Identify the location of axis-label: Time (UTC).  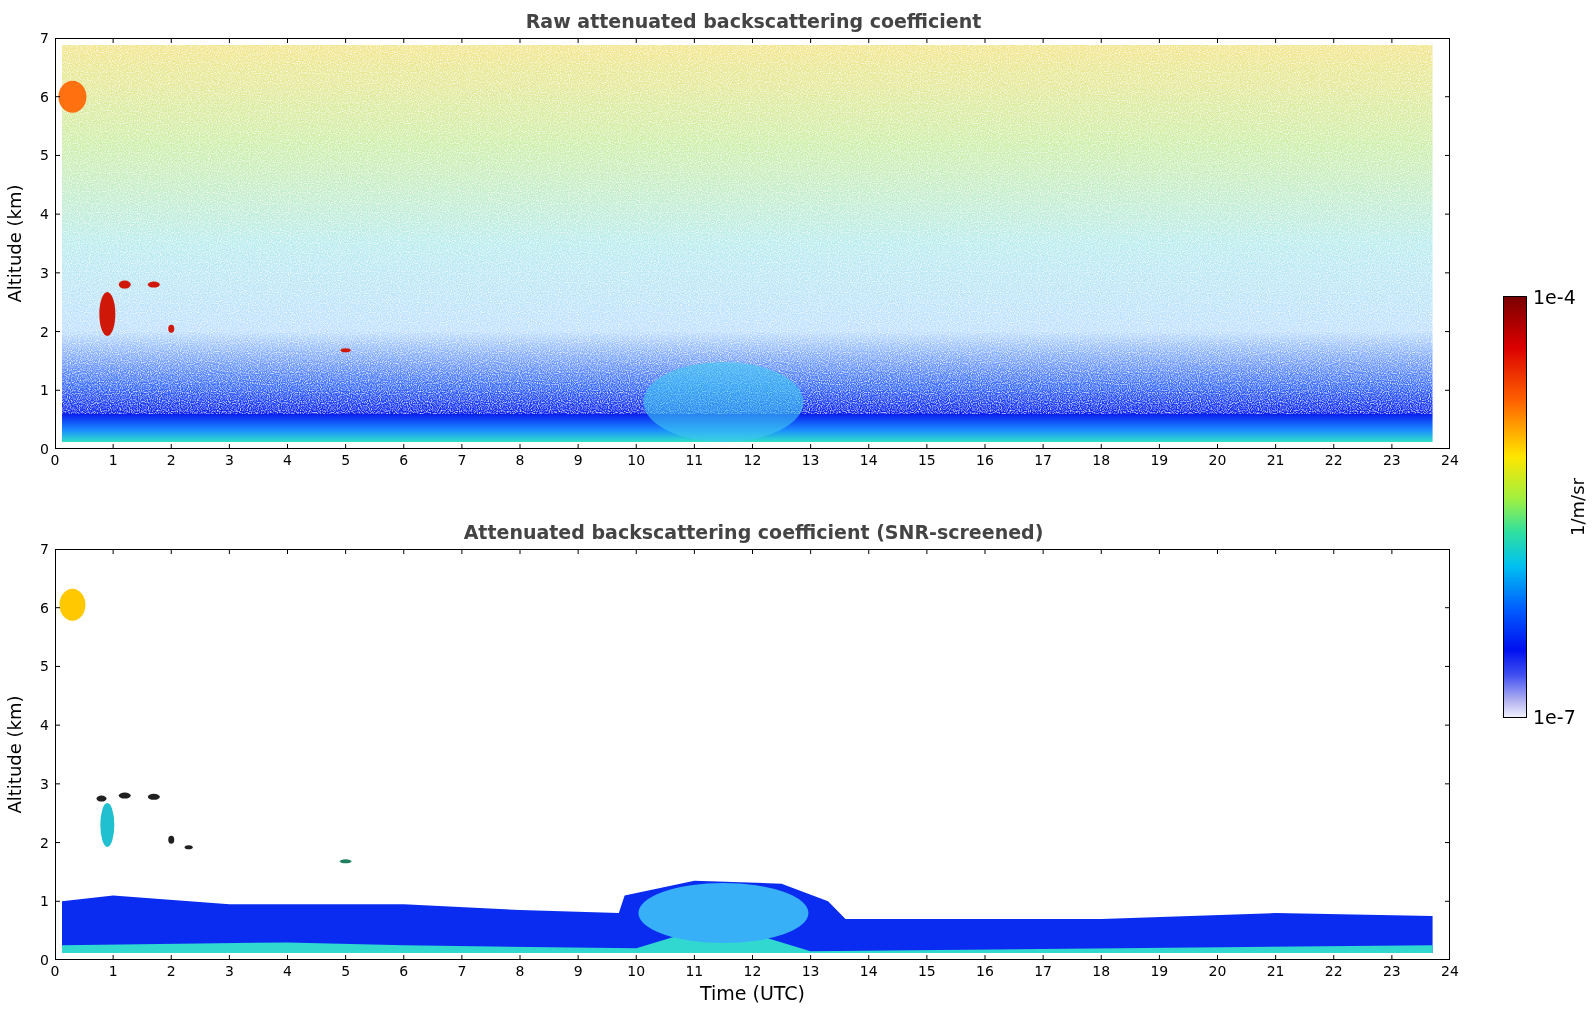
(752, 993).